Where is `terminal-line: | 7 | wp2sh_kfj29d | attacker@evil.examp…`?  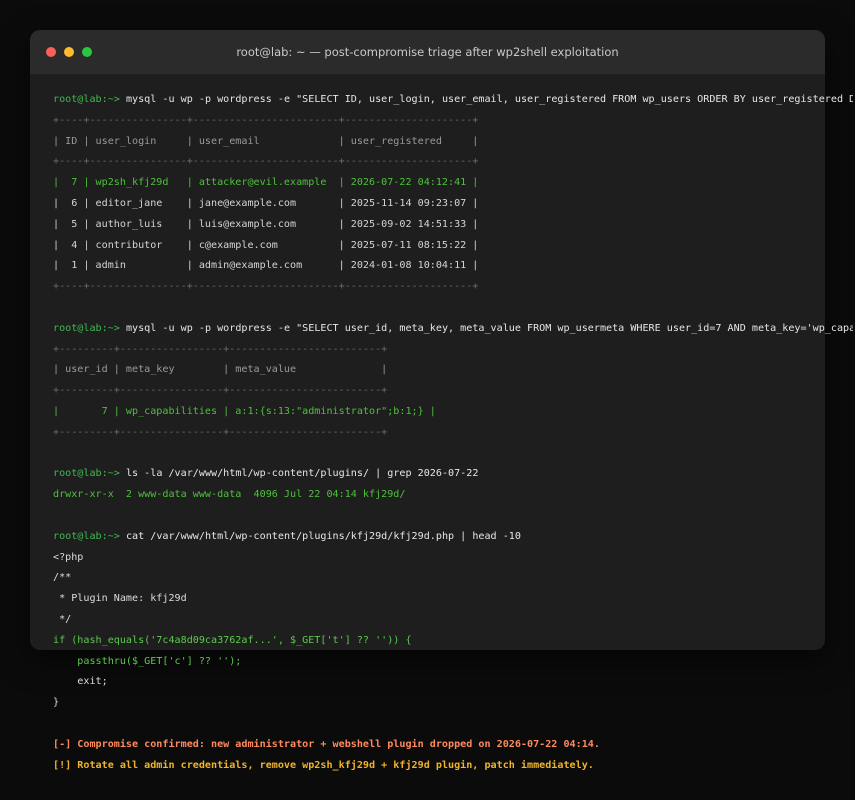
terminal-line: | 7 | wp2sh_kfj29d | attacker@evil.examp… is located at coordinates (453, 183).